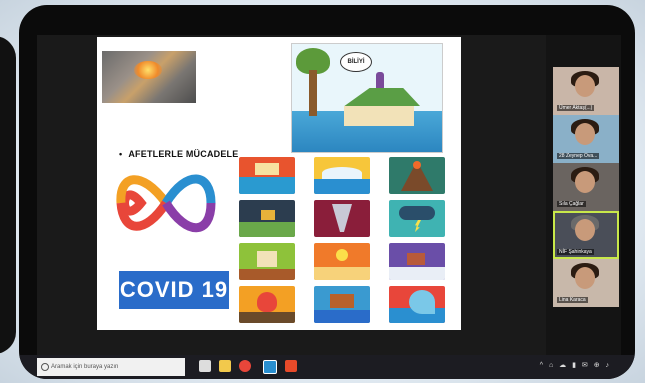  What do you see at coordinates (291, 366) in the screenshot?
I see `office-icon` at bounding box center [291, 366].